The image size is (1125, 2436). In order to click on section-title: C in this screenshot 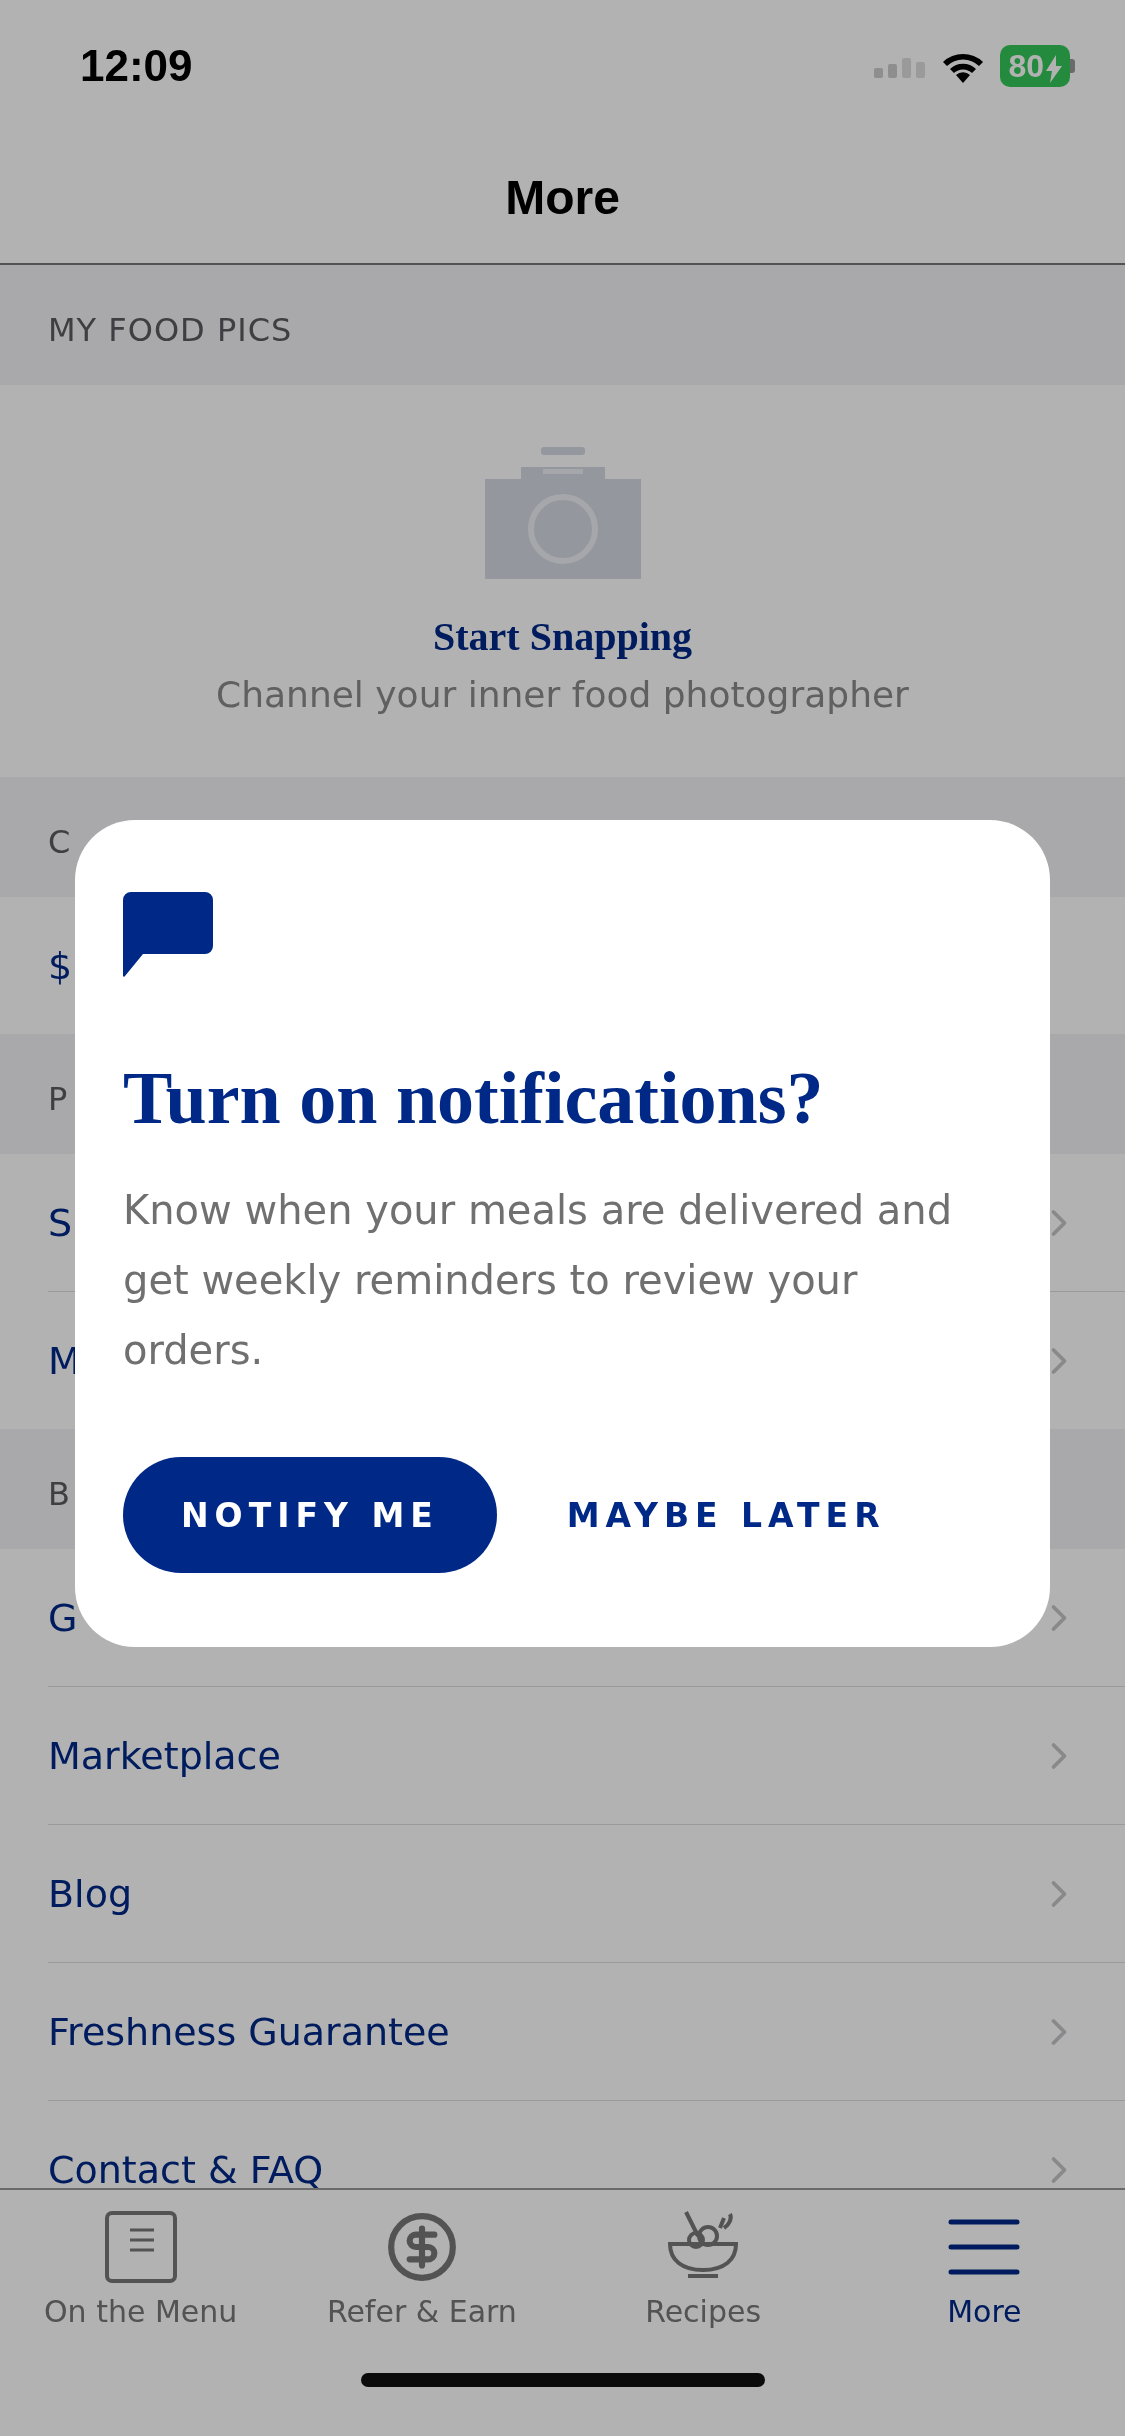, I will do `click(60, 842)`.